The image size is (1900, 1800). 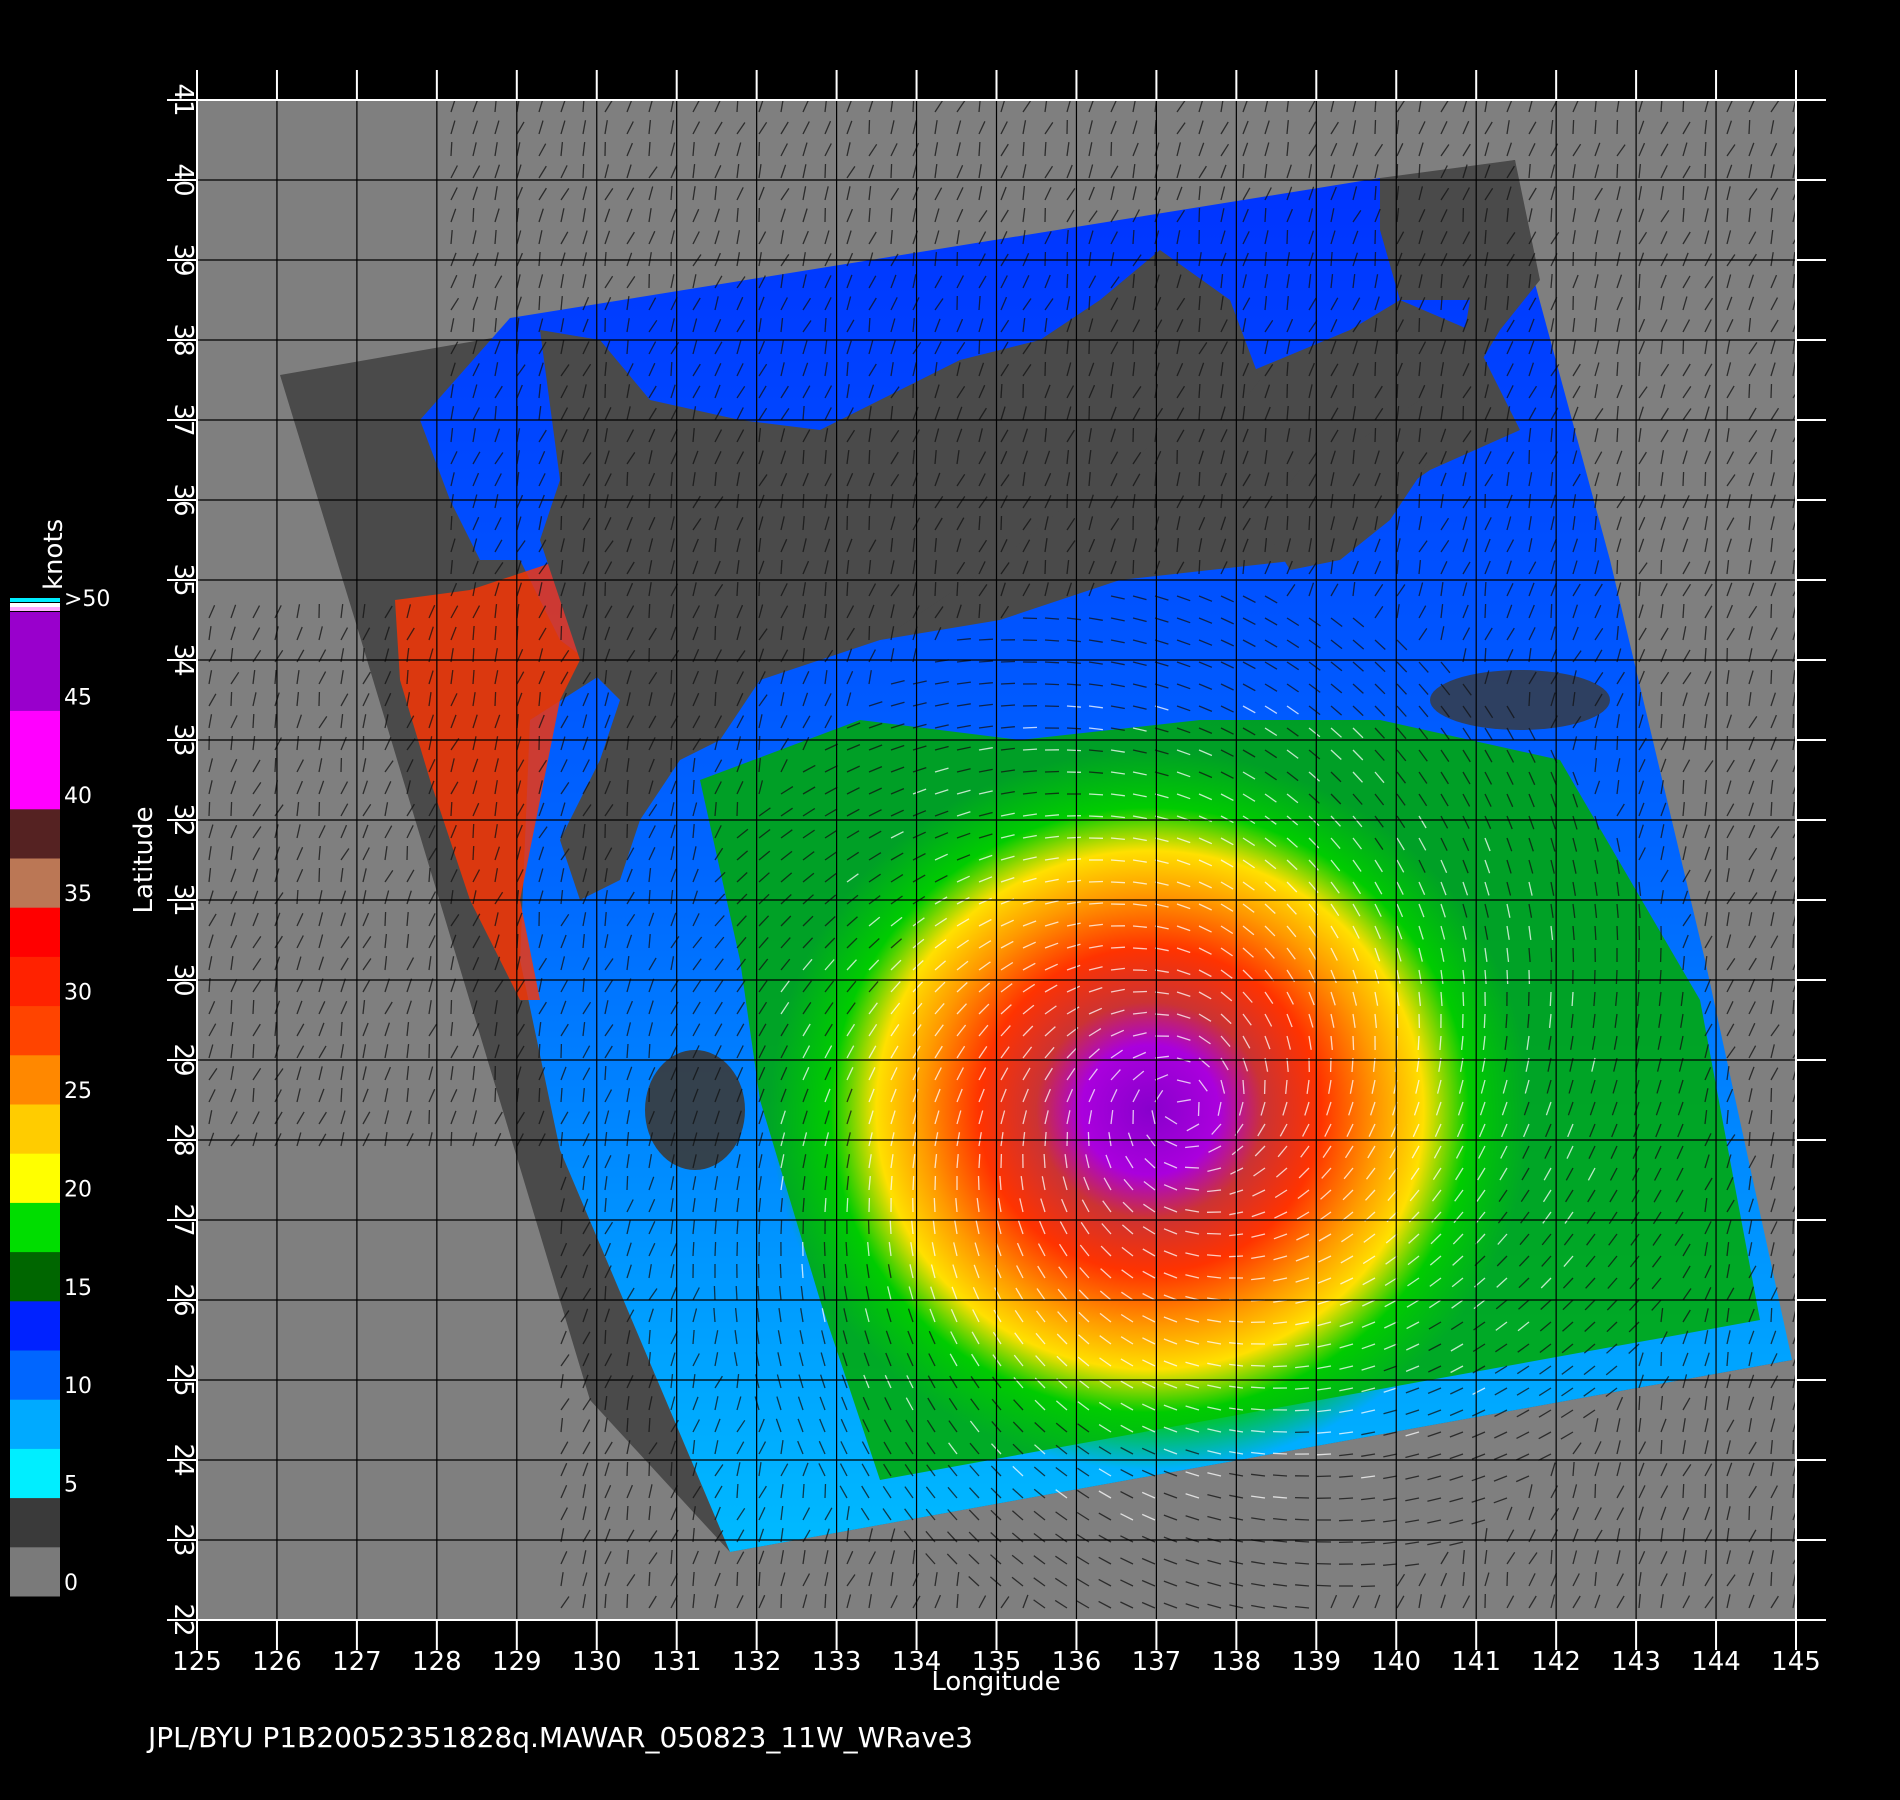 I want to click on lat-tick-label: 41, so click(x=183, y=99).